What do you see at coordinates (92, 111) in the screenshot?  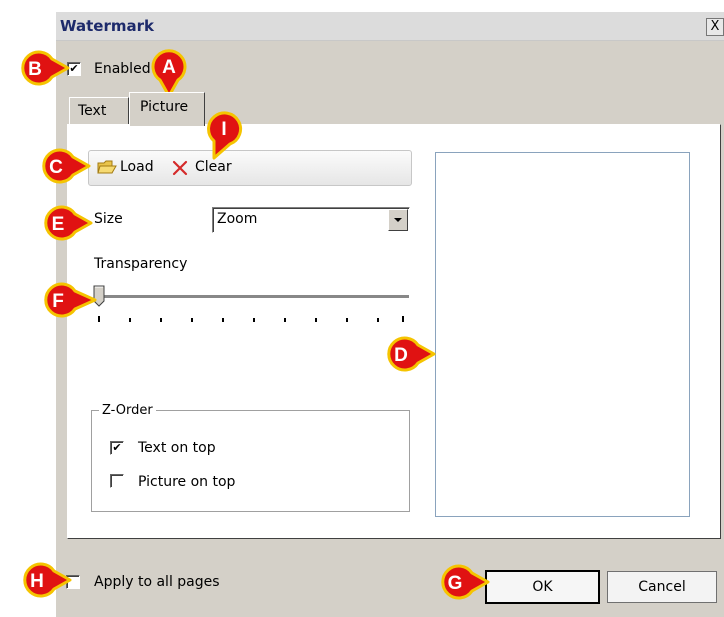 I see `tab-text-label: Text` at bounding box center [92, 111].